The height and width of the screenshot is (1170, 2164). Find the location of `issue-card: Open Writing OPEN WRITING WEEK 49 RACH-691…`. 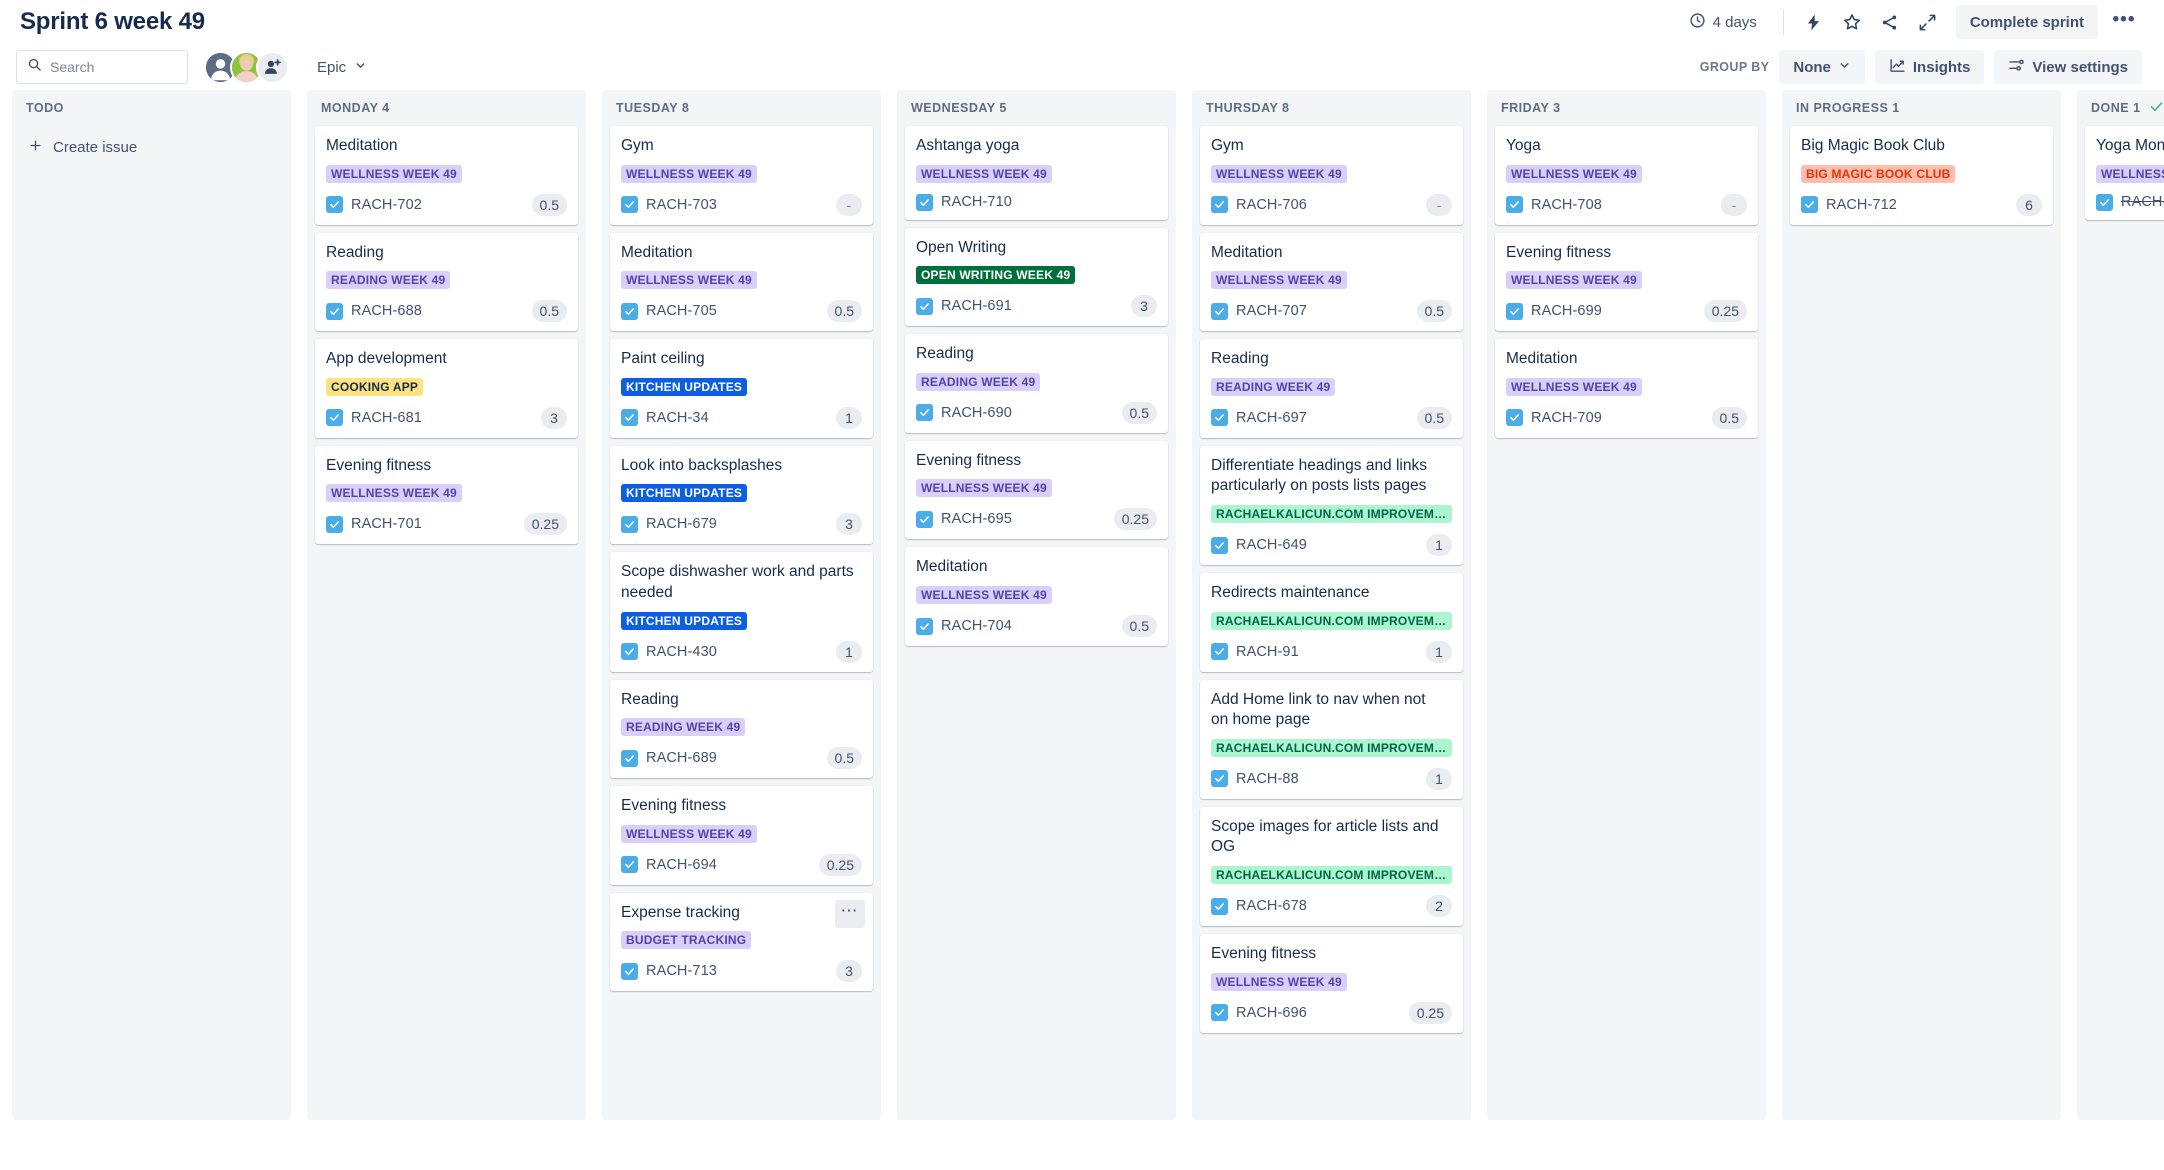

issue-card: Open Writing OPEN WRITING WEEK 49 RACH-691… is located at coordinates (1036, 277).